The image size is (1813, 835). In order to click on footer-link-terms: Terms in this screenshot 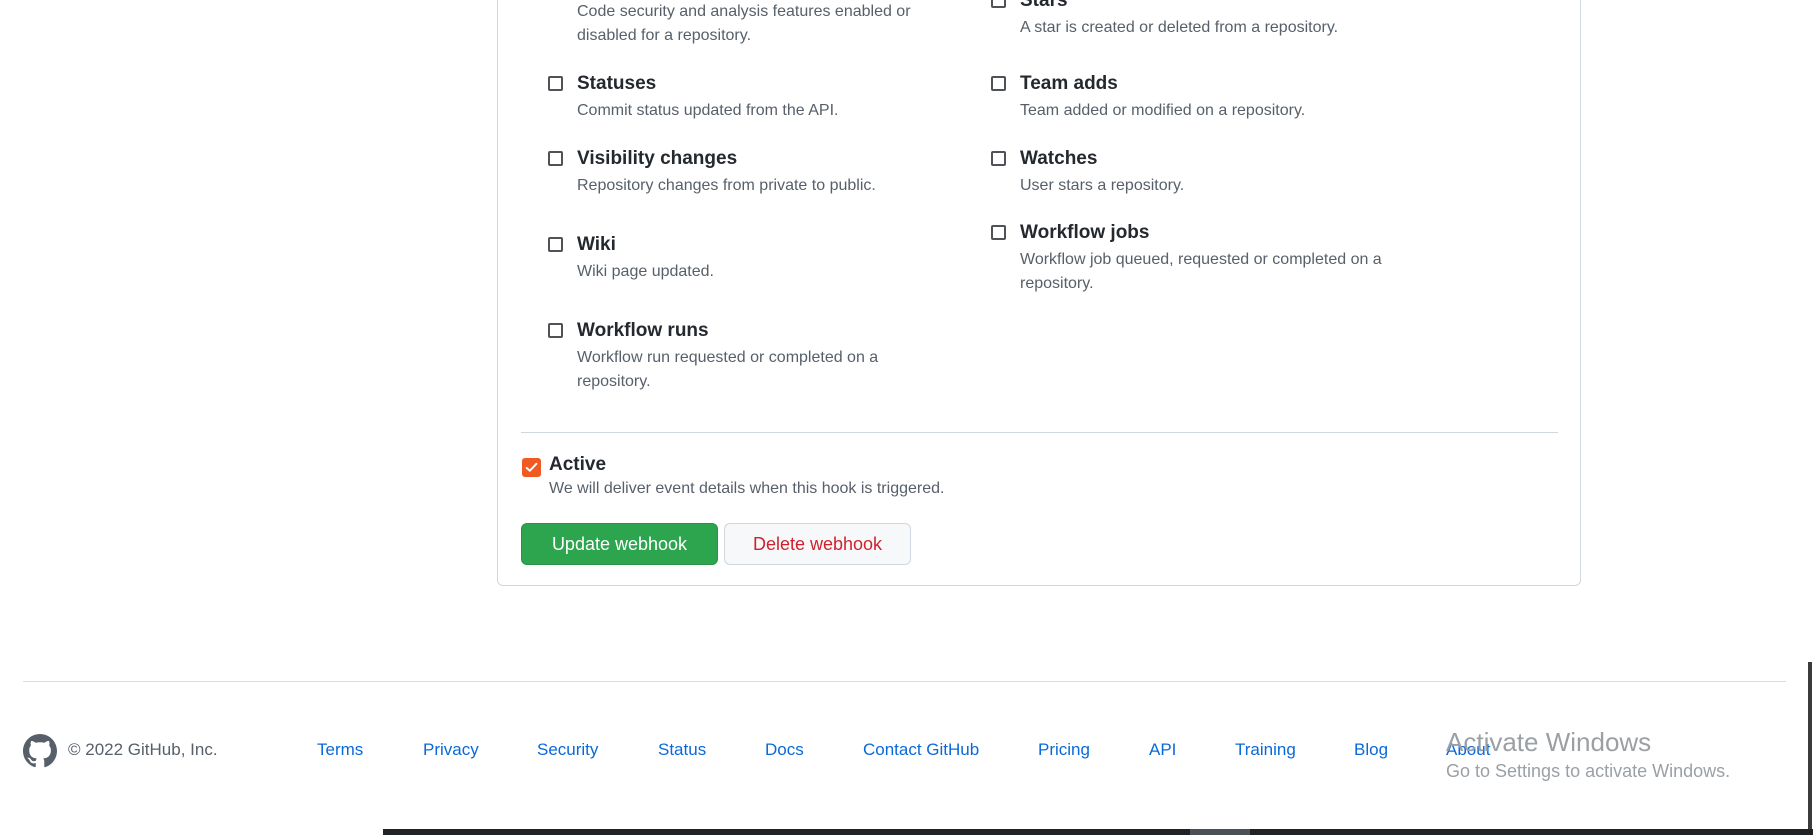, I will do `click(340, 750)`.